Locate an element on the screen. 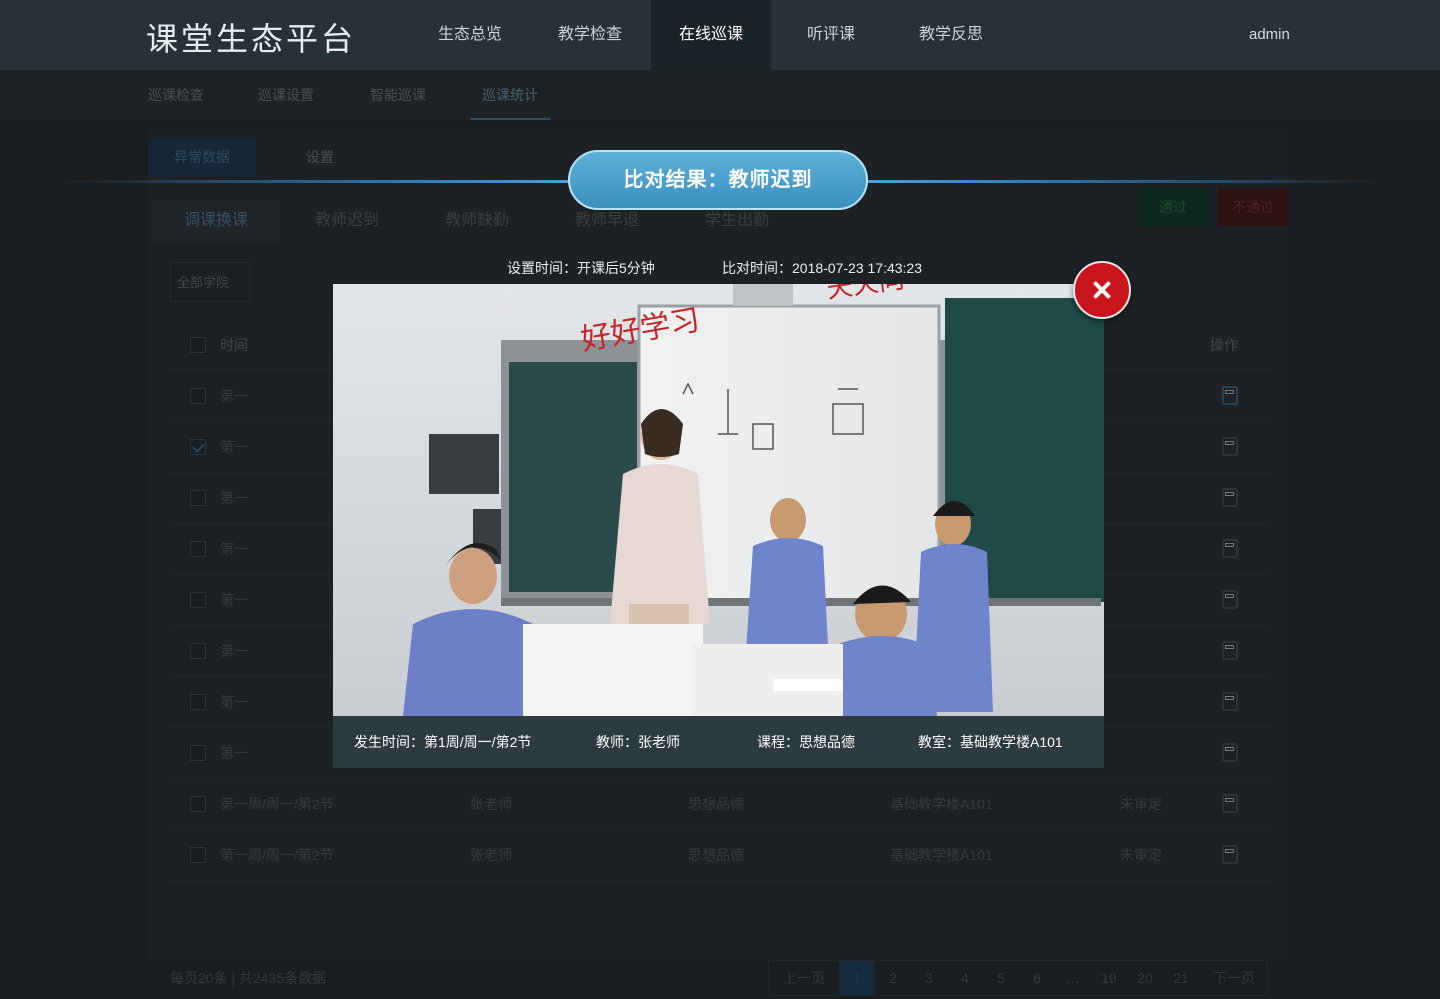 This screenshot has height=999, width=1440. room-info: 教室：基础教学楼A101 is located at coordinates (990, 742).